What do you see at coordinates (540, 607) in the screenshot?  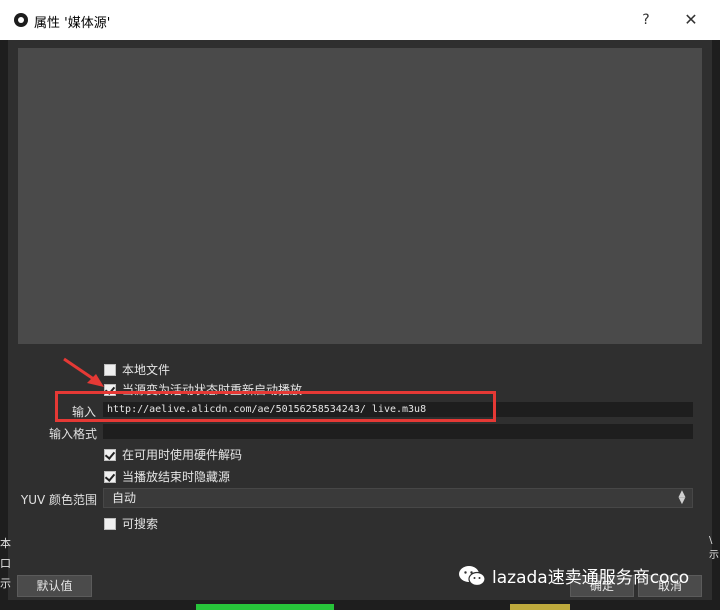 I see `audio-meter-yellow` at bounding box center [540, 607].